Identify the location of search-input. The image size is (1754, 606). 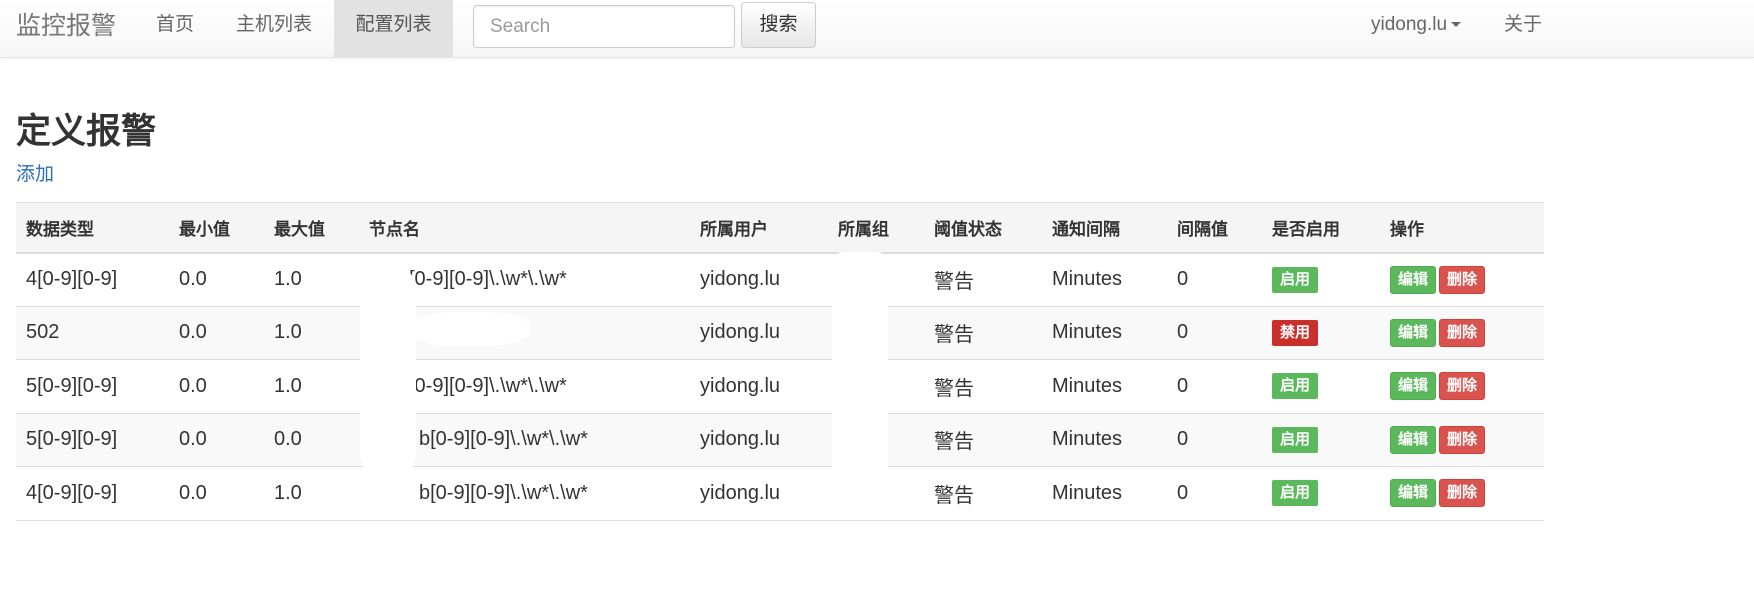
(604, 26).